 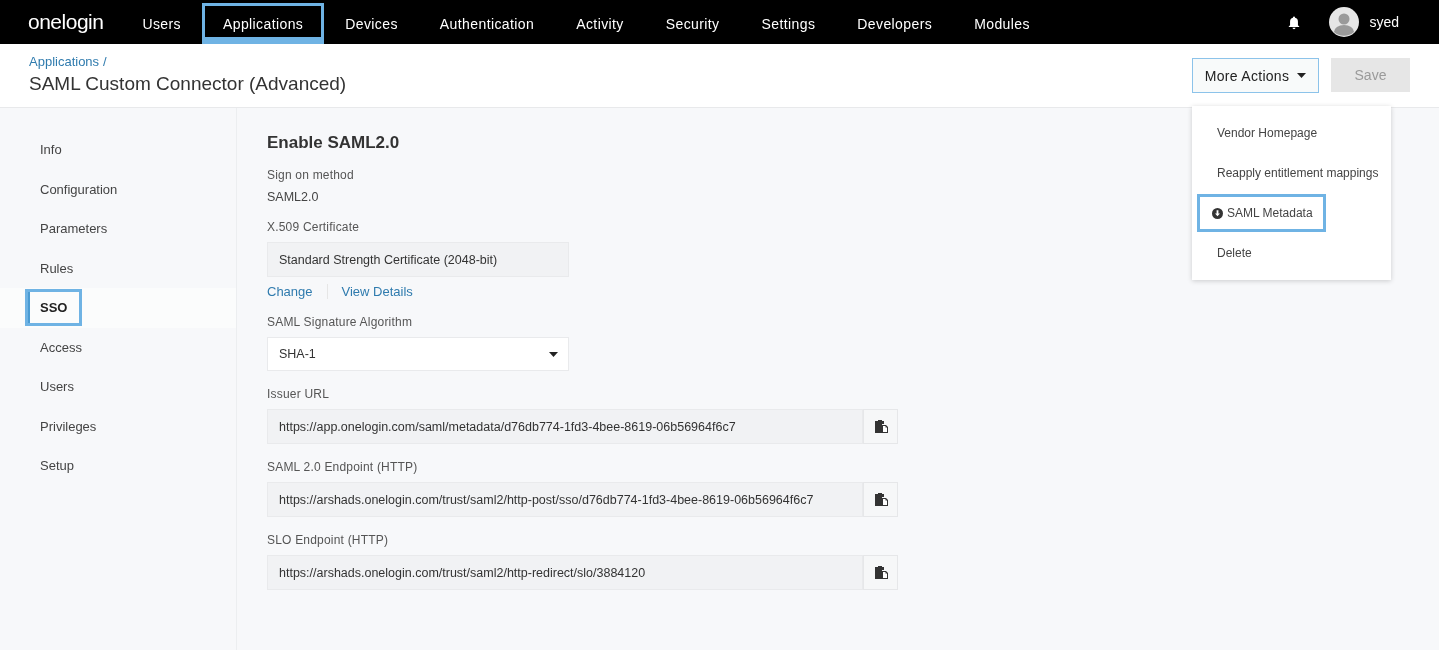 What do you see at coordinates (1002, 23) in the screenshot?
I see `nav-tab: Modules` at bounding box center [1002, 23].